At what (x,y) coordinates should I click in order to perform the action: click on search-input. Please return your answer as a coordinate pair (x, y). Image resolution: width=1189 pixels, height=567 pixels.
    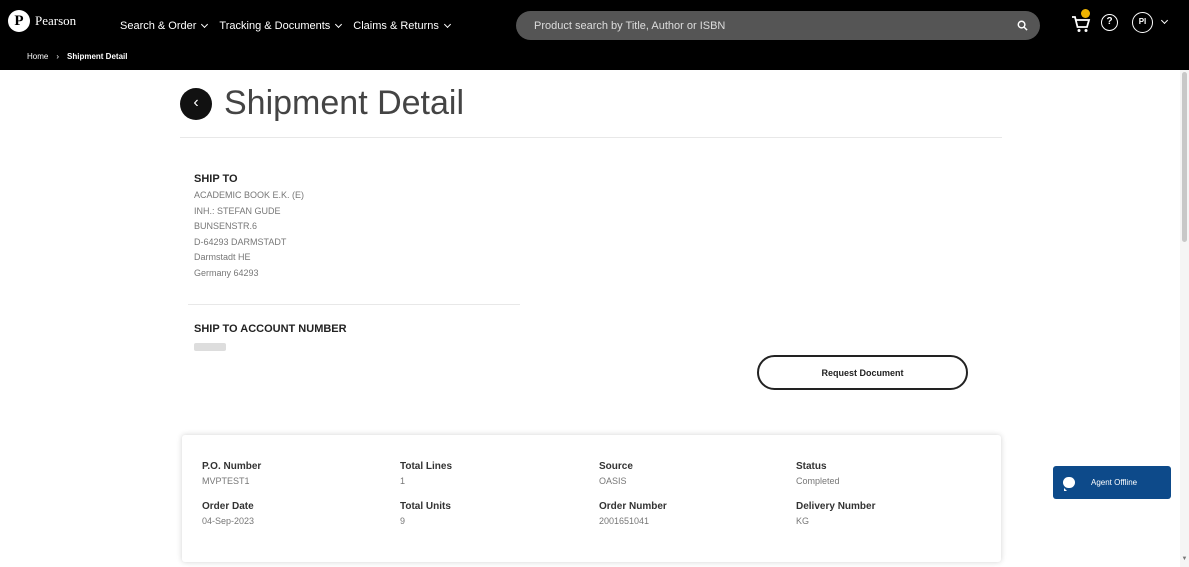
    Looking at the image, I should click on (769, 25).